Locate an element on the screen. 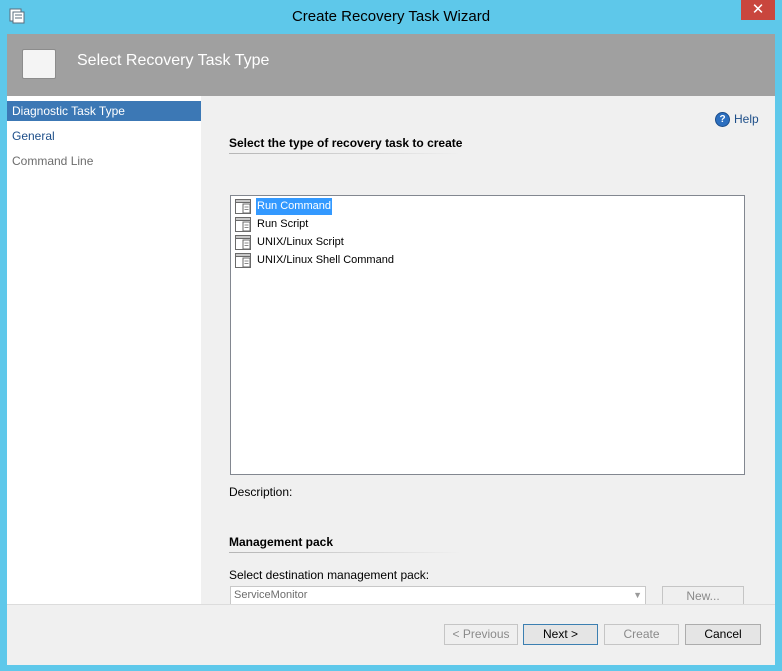  management-pack-section-title: Management pack is located at coordinates (281, 542).